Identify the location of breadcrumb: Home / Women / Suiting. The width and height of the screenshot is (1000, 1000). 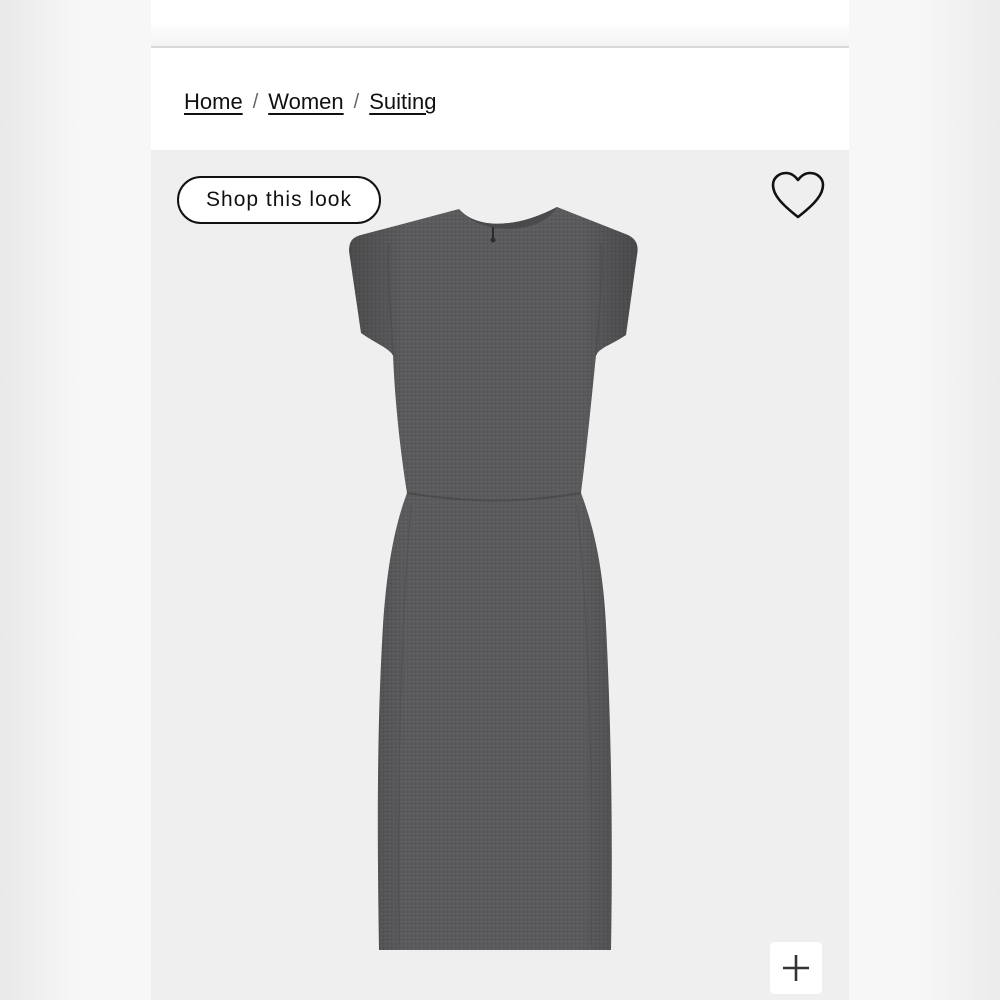
(310, 102).